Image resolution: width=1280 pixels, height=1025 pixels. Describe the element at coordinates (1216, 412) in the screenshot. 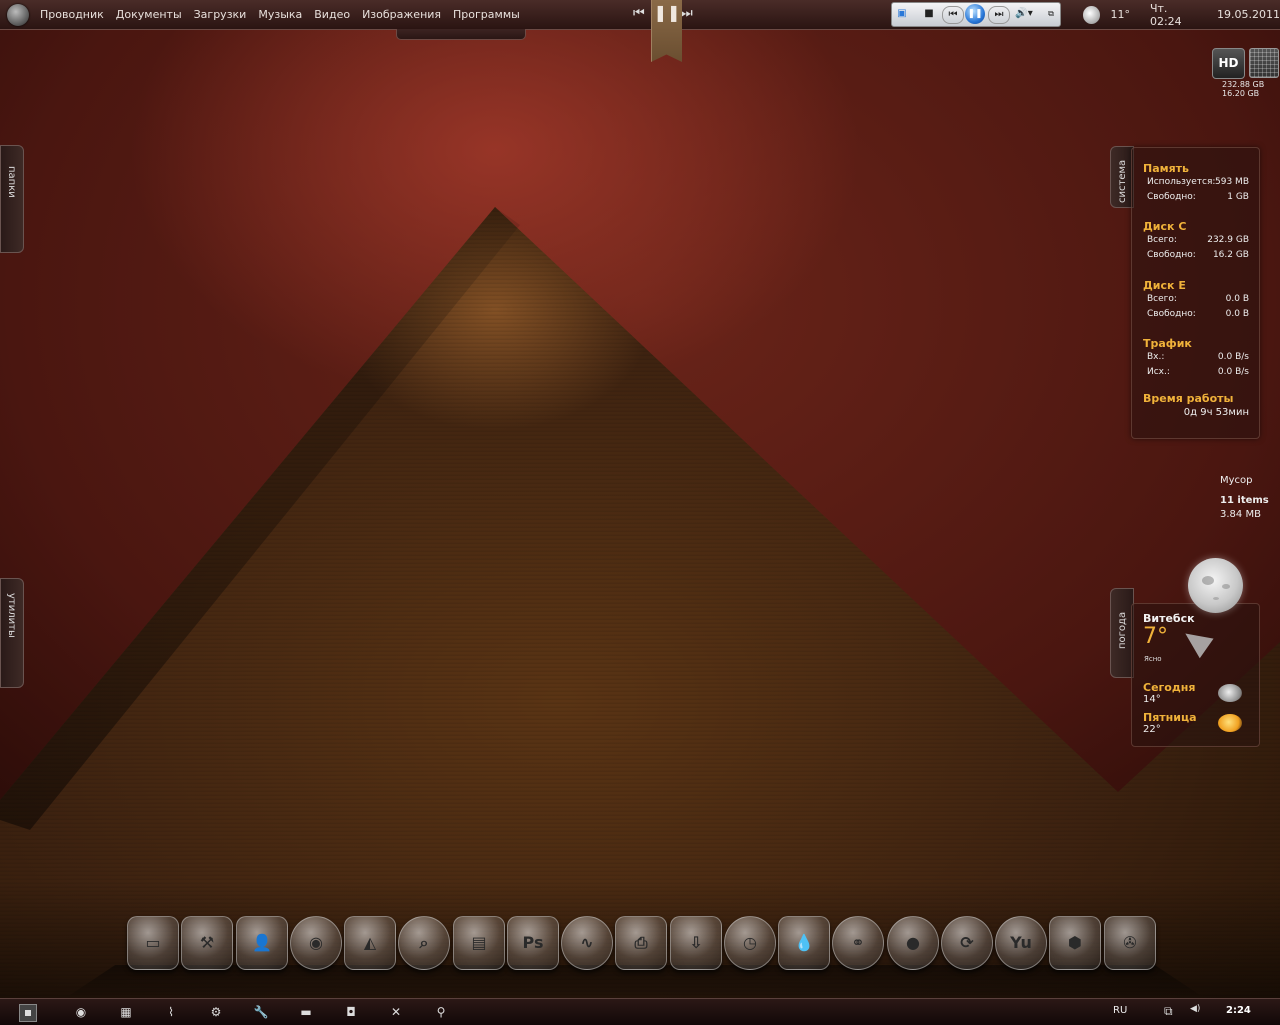

I see `uptime-value: 0д 9ч 53мин` at that location.